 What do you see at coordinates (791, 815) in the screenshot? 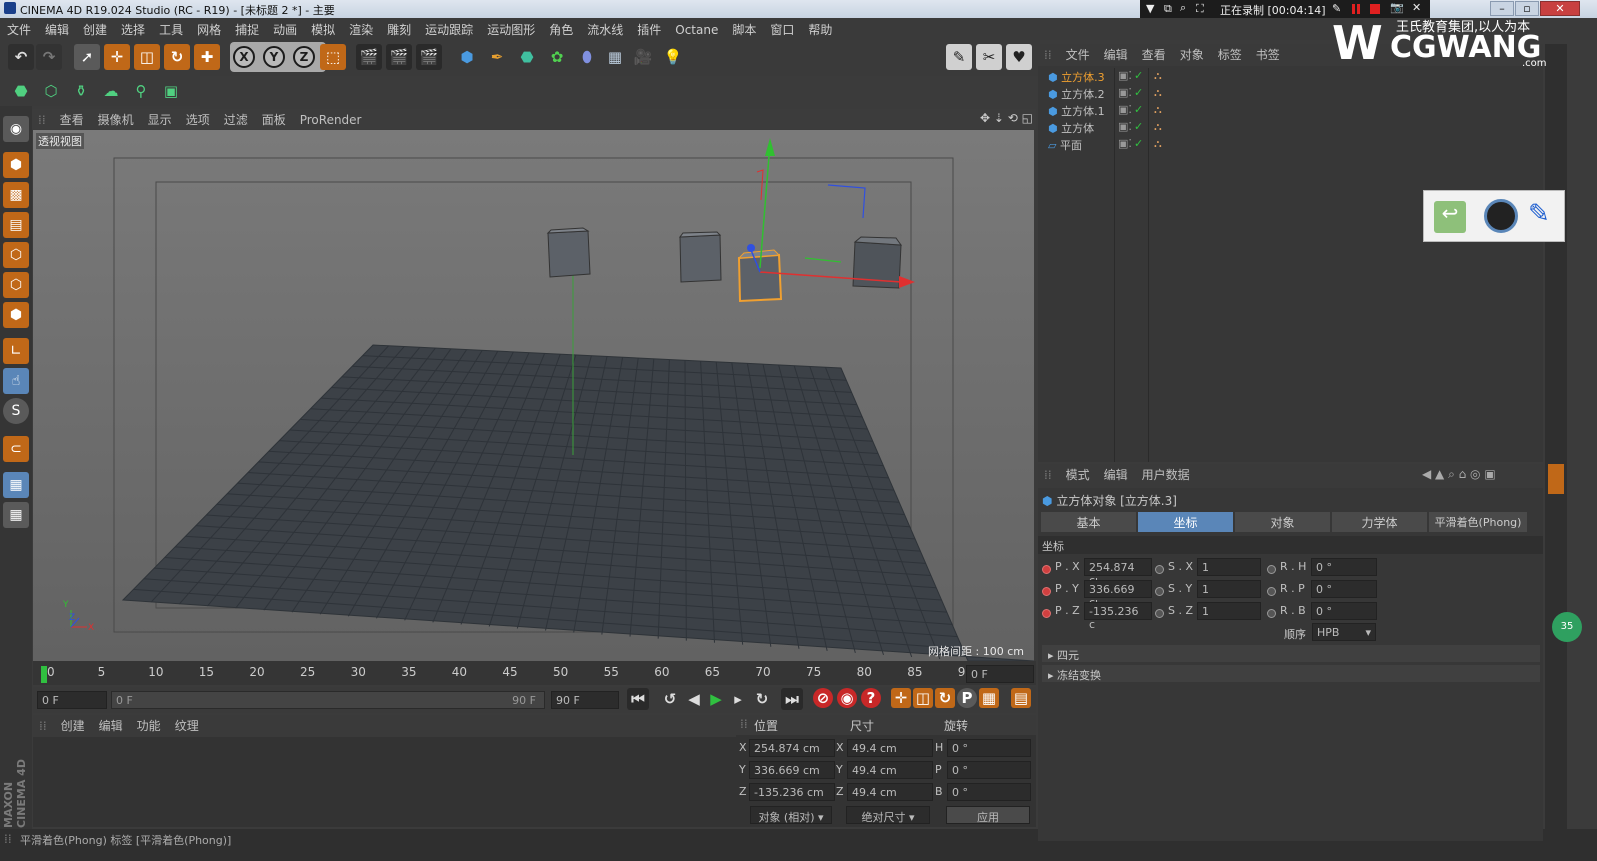
I see `coord-mode-dropdown: 对象 (相对) ▾` at bounding box center [791, 815].